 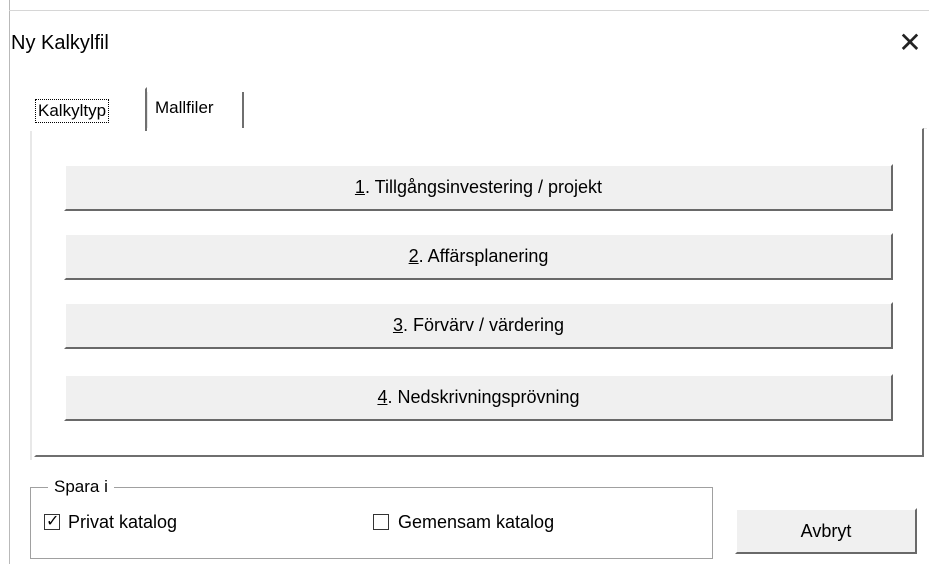 What do you see at coordinates (483, 397) in the screenshot?
I see `button-label: . Nedskrivningsprövning` at bounding box center [483, 397].